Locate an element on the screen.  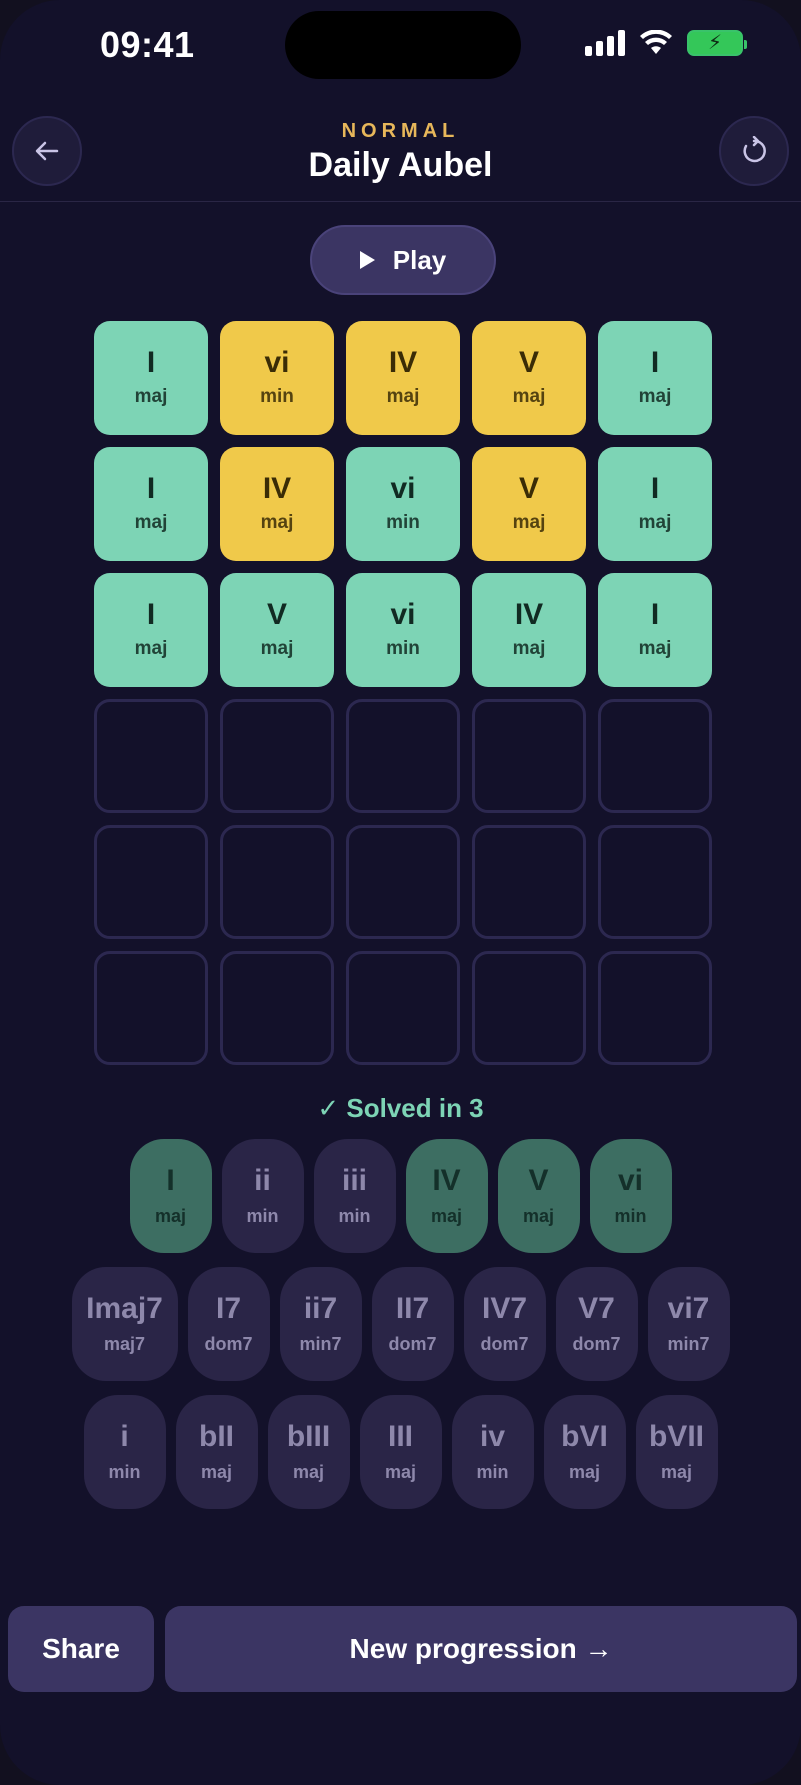
grid-row: Imaj Vmaj vi min IV maj Imaj is located at coordinates (404, 630).